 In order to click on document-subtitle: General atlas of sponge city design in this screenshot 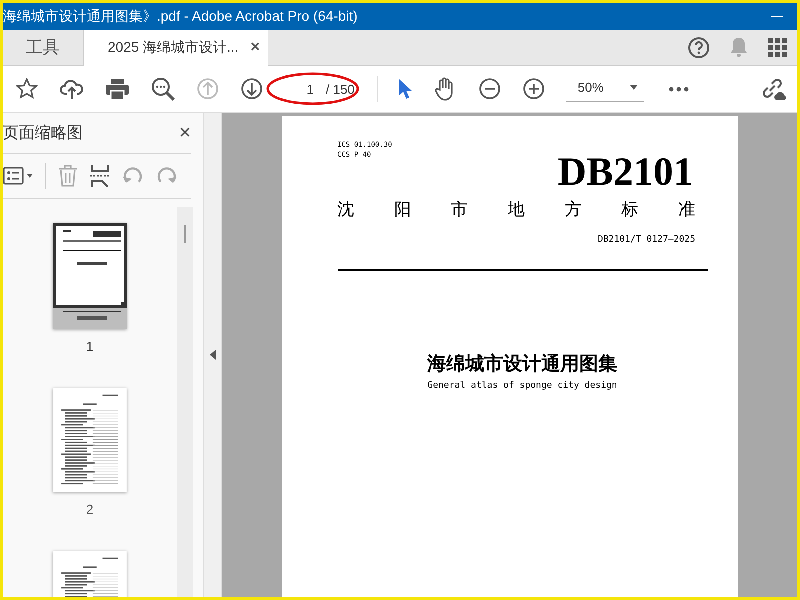, I will do `click(523, 385)`.